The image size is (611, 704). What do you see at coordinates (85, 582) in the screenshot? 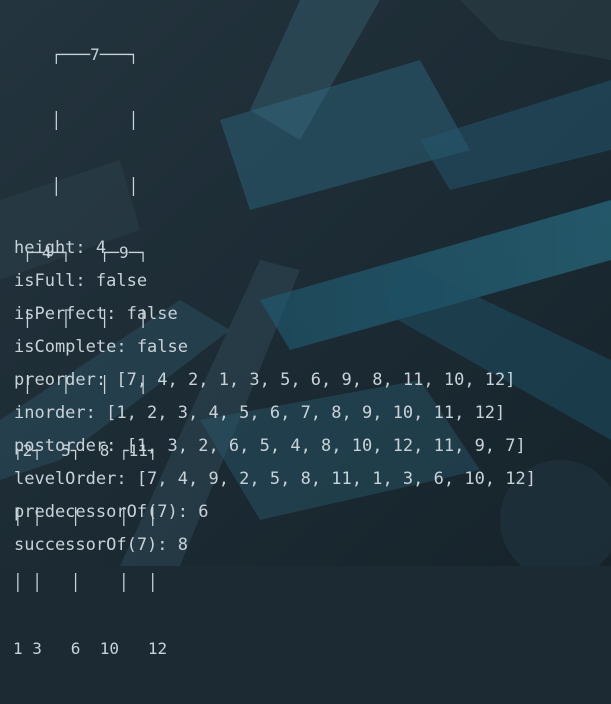
I see `tree-line: │ │ │ │ │` at bounding box center [85, 582].